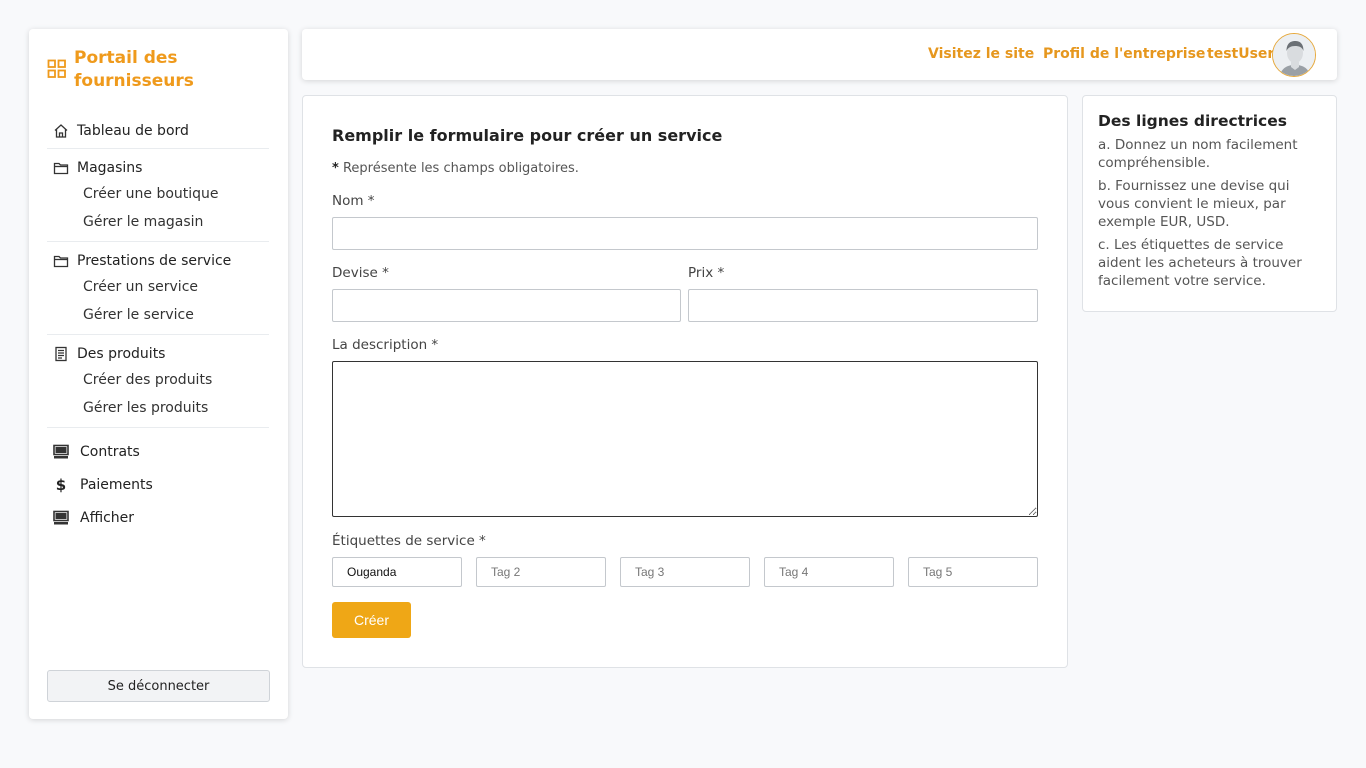  What do you see at coordinates (110, 451) in the screenshot?
I see `sidebar-item-label: Contrats` at bounding box center [110, 451].